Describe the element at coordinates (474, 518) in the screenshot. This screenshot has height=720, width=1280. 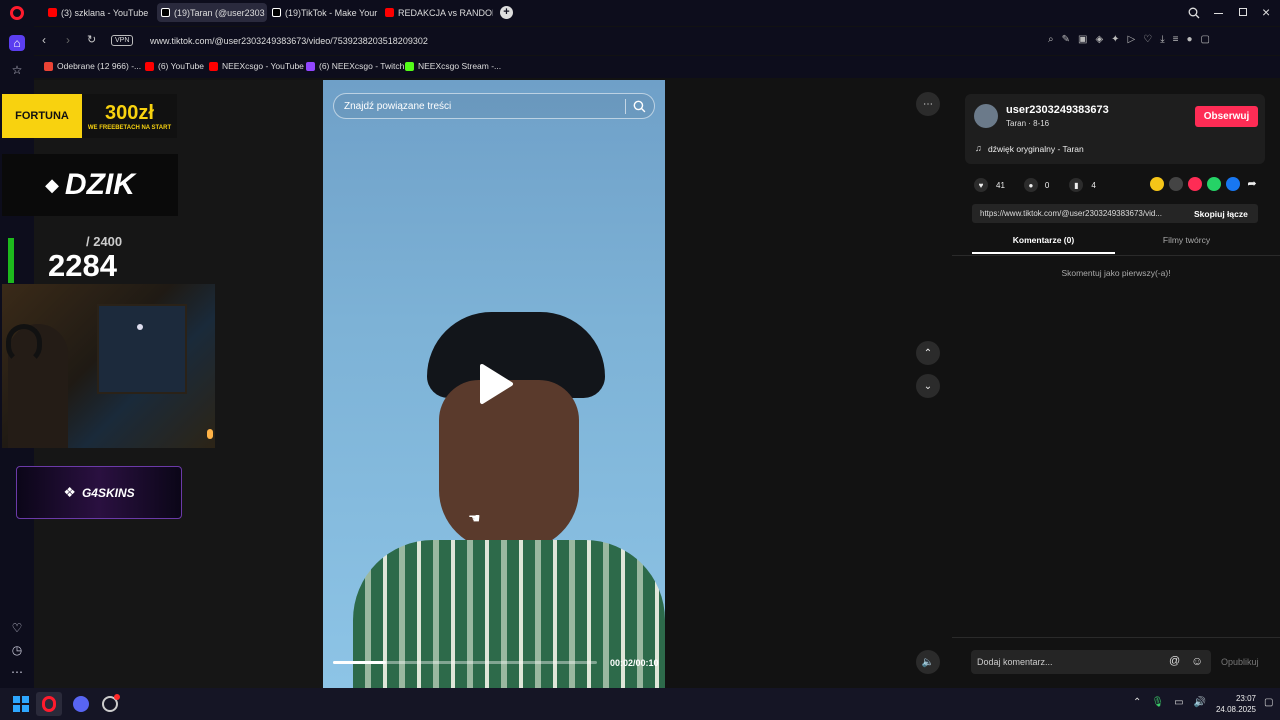
I see `cursor-hand-icon: ☚` at that location.